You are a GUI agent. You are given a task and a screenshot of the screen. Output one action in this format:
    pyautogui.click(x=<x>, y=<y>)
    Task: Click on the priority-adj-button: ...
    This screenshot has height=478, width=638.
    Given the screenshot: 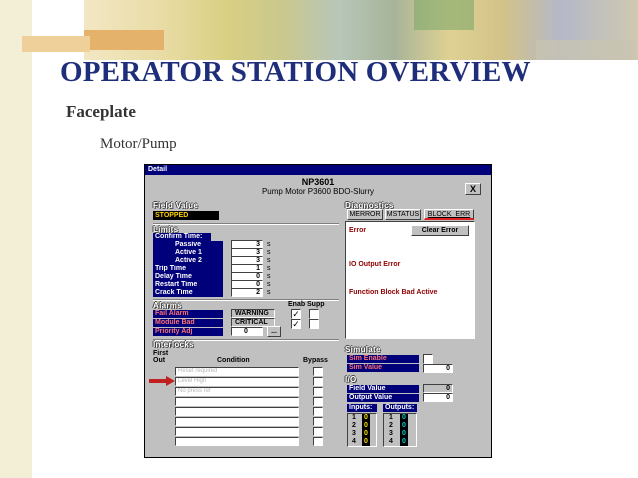 What is the action you would take?
    pyautogui.click(x=274, y=331)
    